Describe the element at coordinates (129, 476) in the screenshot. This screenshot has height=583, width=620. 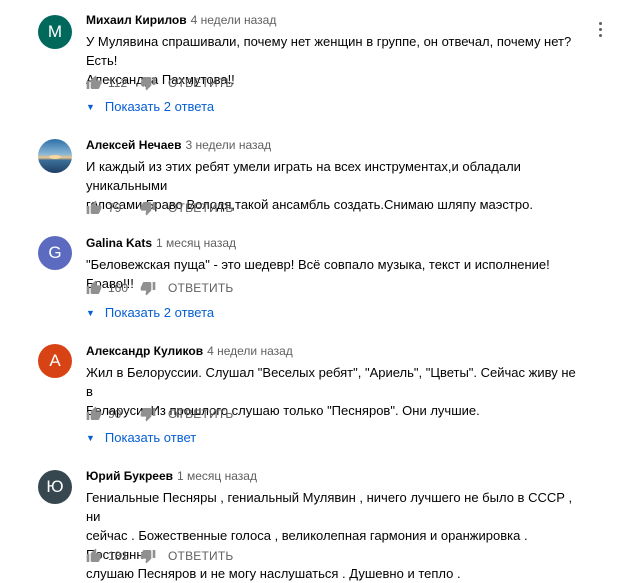
I see `author-name: Юрий Букреев` at that location.